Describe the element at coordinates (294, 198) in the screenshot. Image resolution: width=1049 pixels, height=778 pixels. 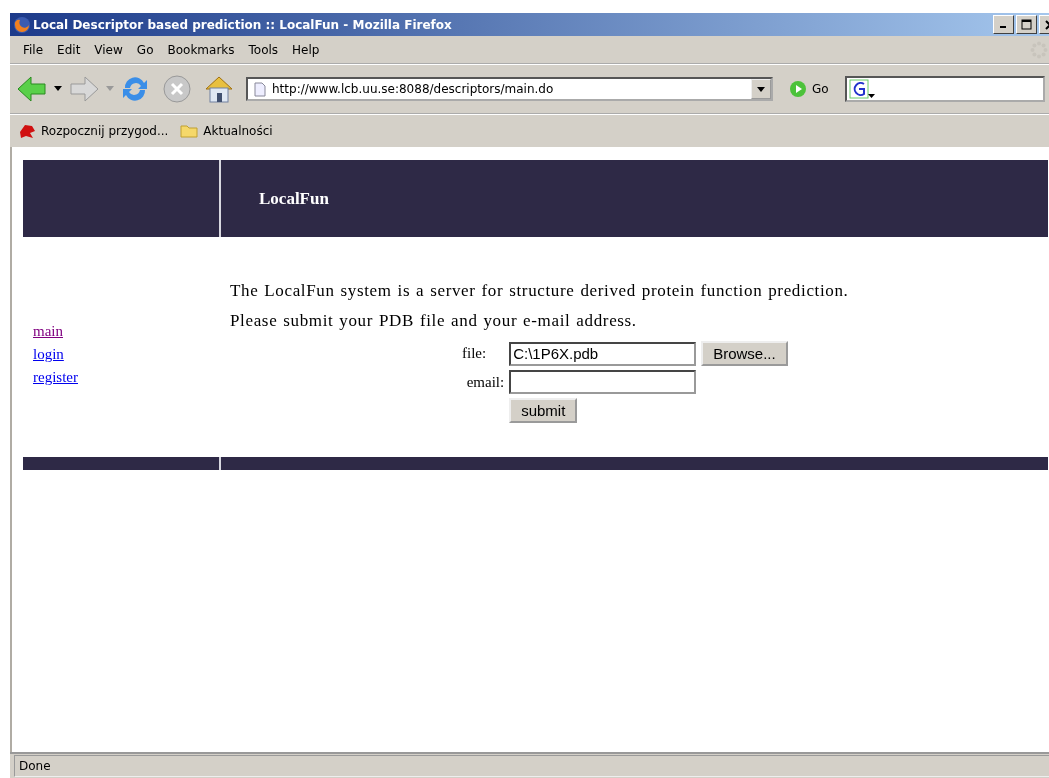
I see `site-title: LocalFun` at that location.